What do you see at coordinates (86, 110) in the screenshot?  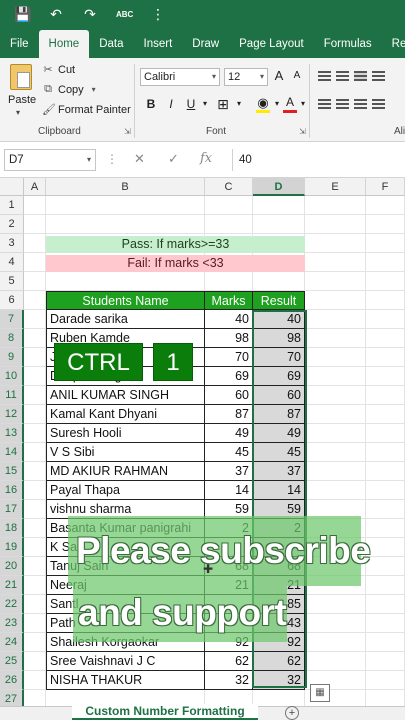 I see `format-painter-button: 🖌 Format Painter` at bounding box center [86, 110].